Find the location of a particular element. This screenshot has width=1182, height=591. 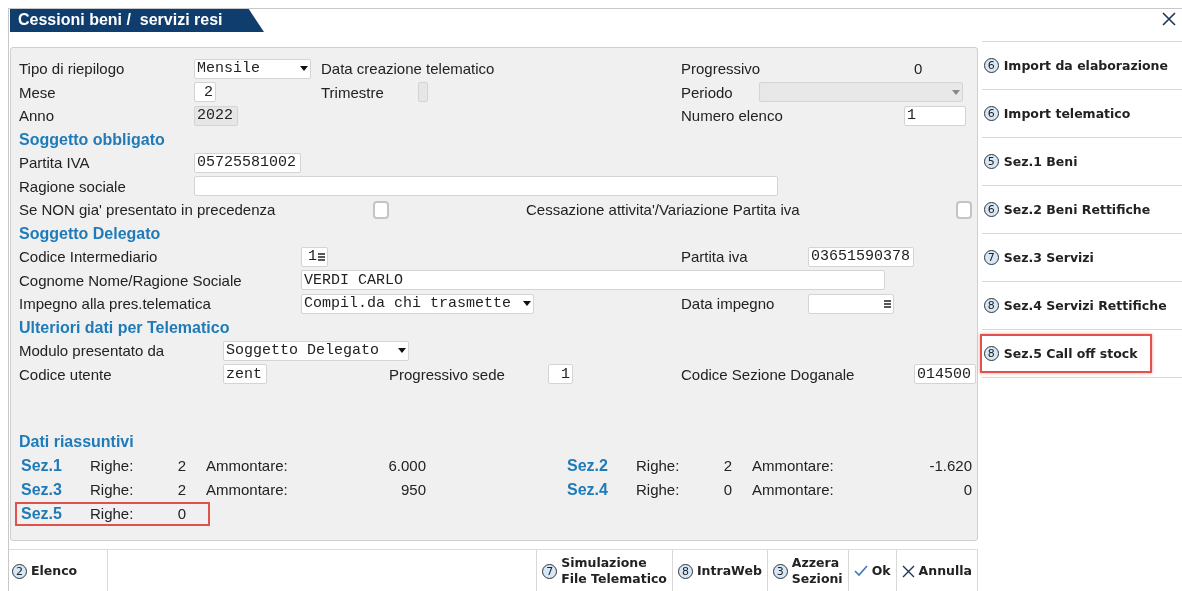

sidebar-button: 7 Sez.3 Servizi is located at coordinates (1043, 257).